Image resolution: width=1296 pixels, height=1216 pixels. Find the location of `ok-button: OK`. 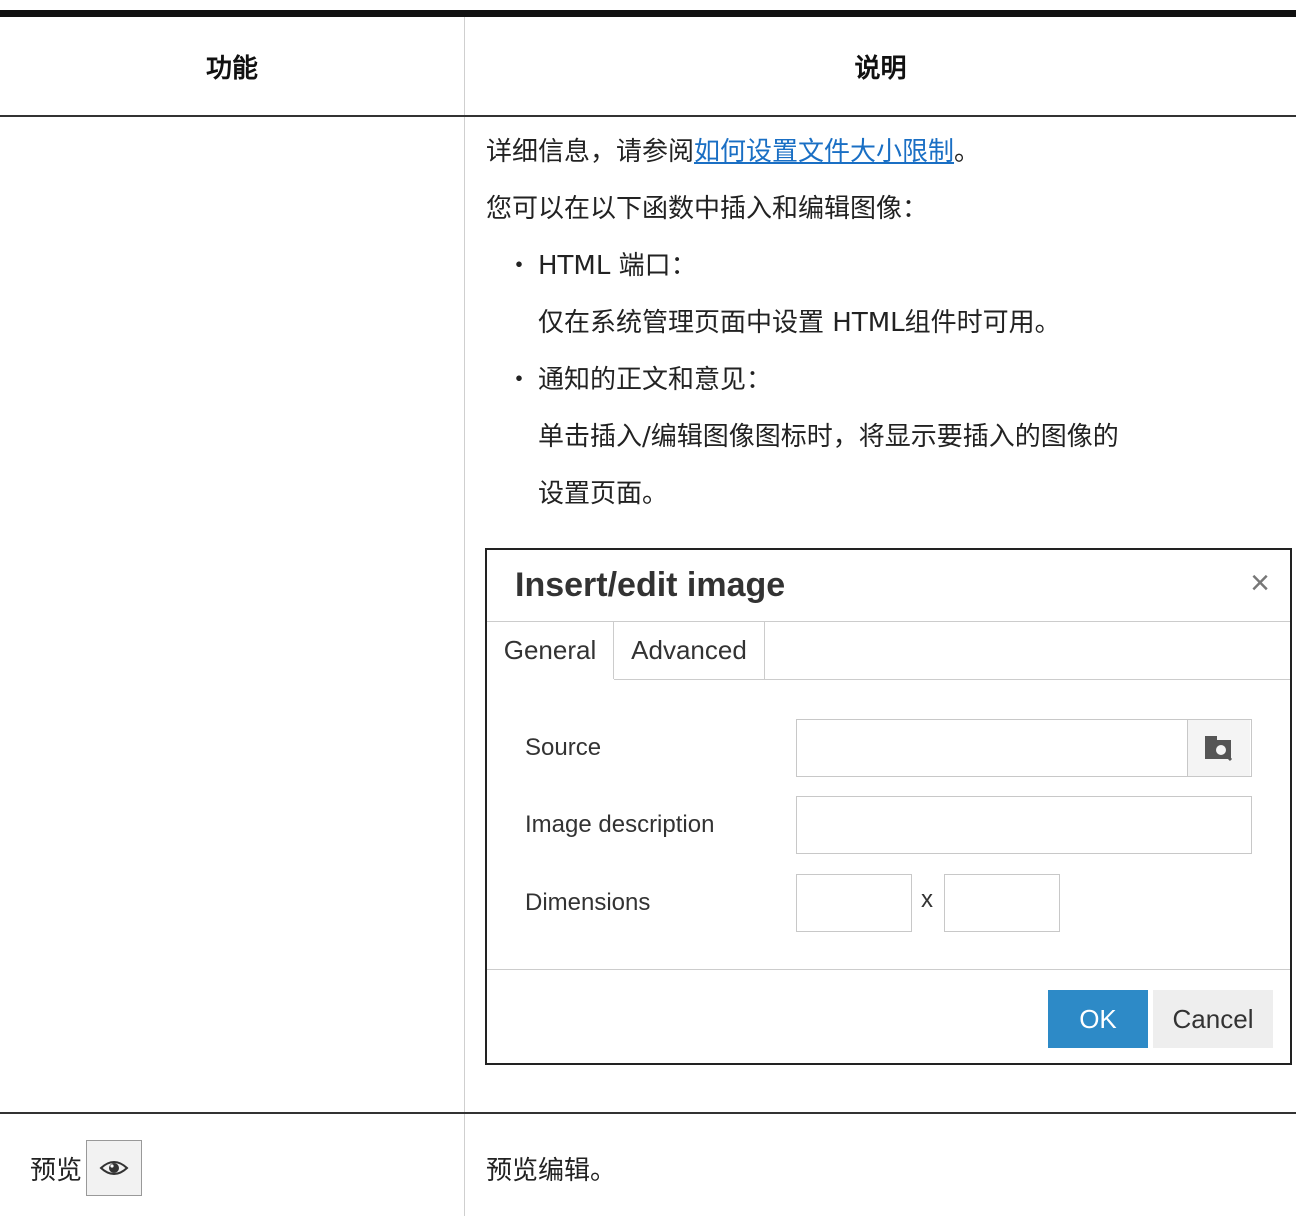

ok-button: OK is located at coordinates (1098, 1019).